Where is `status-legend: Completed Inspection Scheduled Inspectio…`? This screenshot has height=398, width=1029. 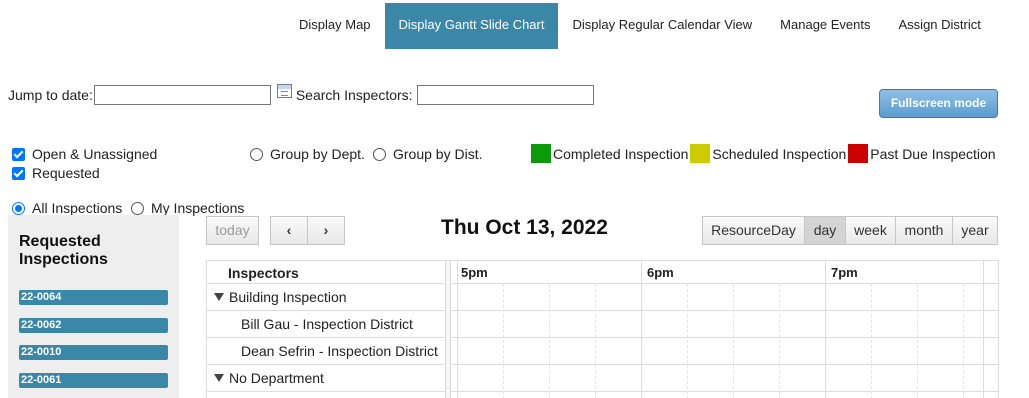
status-legend: Completed Inspection Scheduled Inspectio… is located at coordinates (763, 153).